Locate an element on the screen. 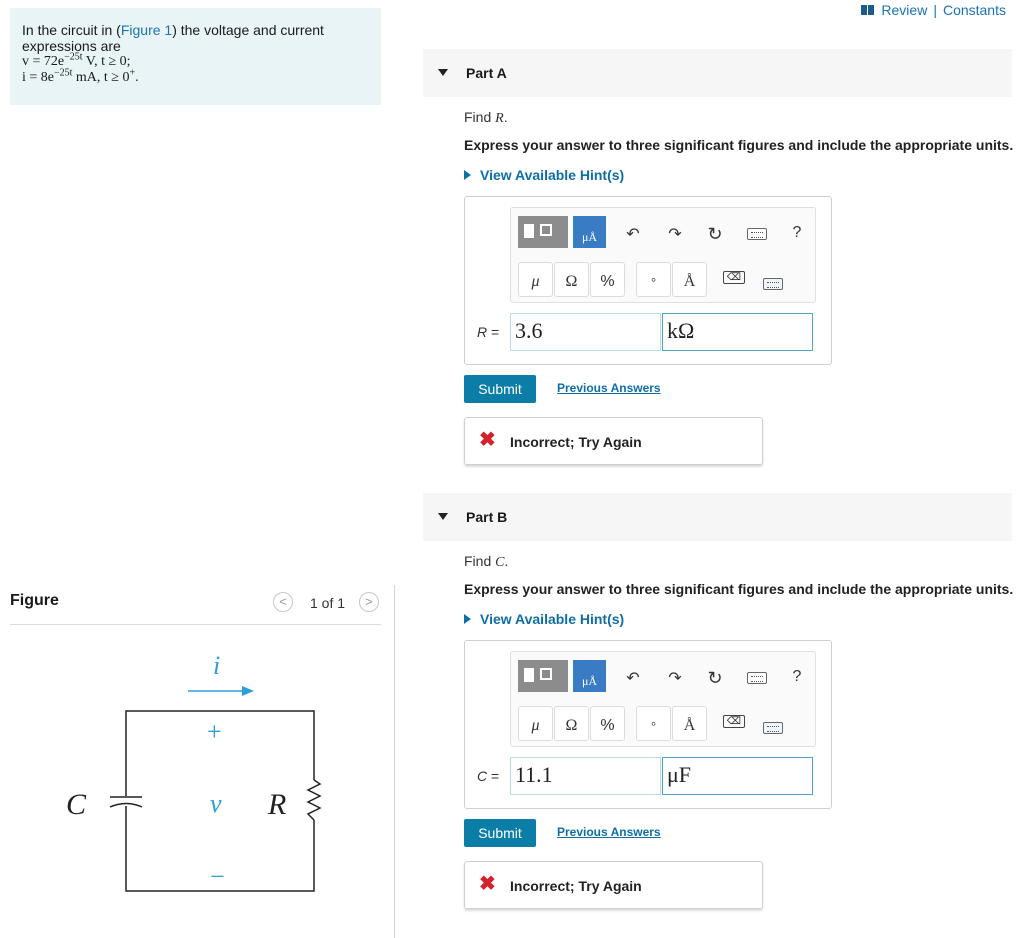  part-a-unit-input: kΩ is located at coordinates (737, 332).